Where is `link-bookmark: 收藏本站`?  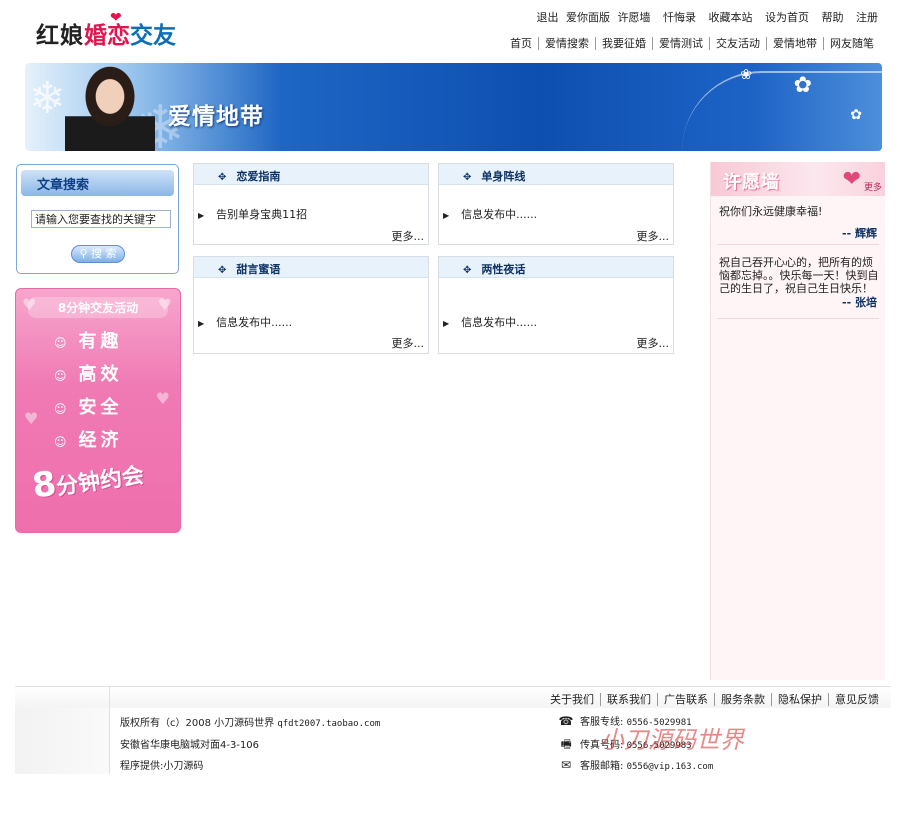
link-bookmark: 收藏本站 is located at coordinates (731, 17).